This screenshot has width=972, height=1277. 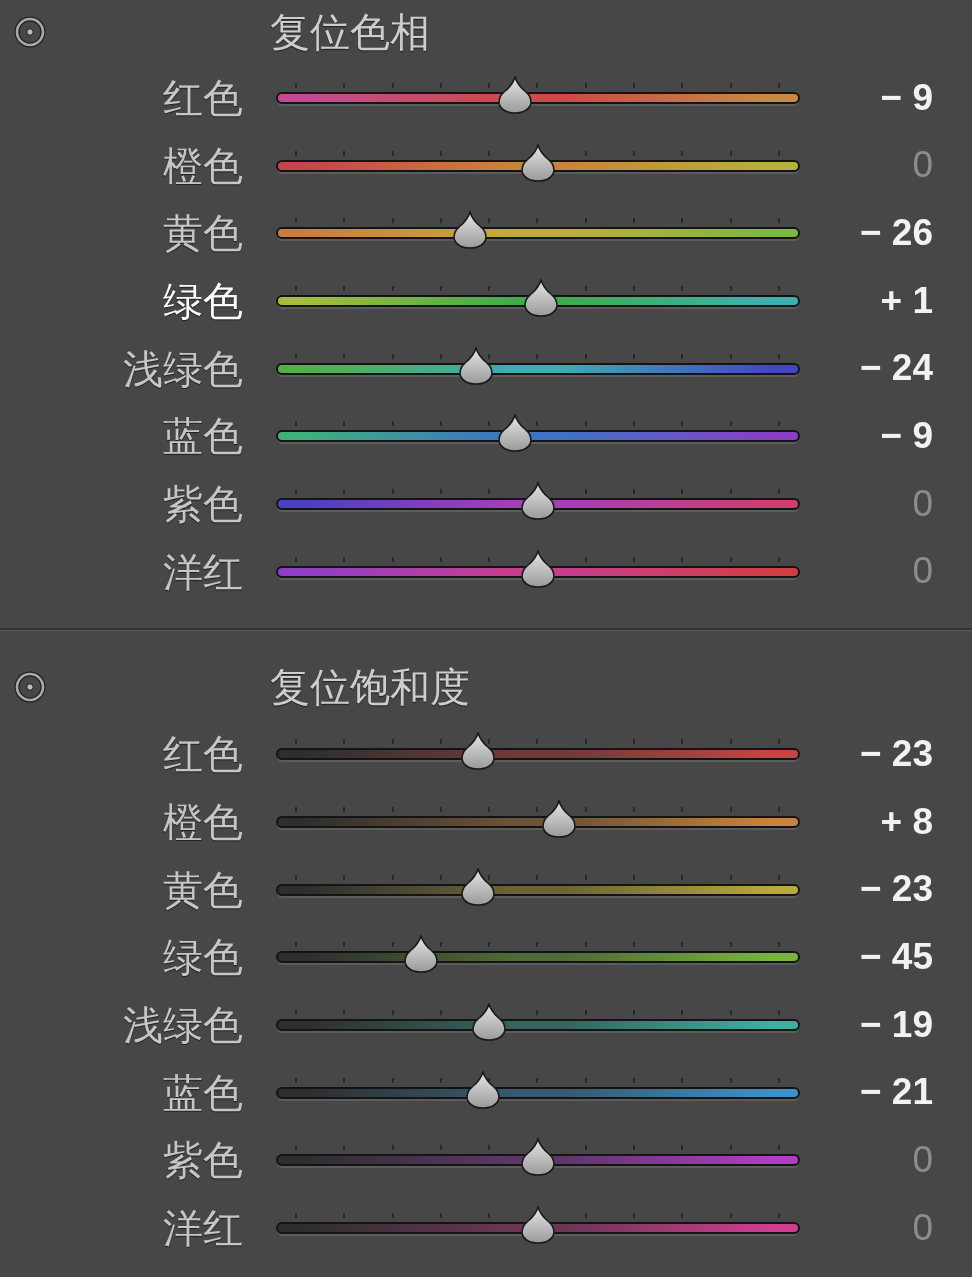 What do you see at coordinates (895, 1093) in the screenshot?
I see `slider-value: − 21` at bounding box center [895, 1093].